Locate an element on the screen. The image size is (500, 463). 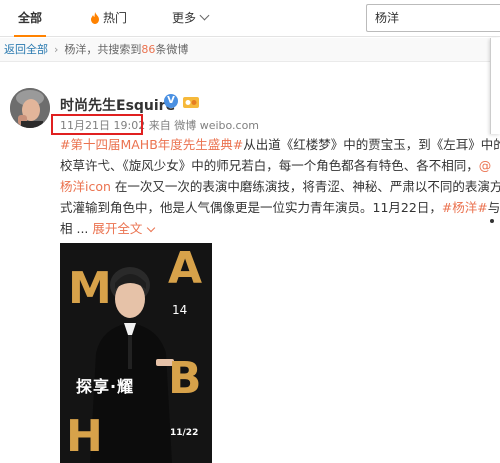
post-text-line-4: 式灌输到角色中，他是人气偶像更是一位实力青年演员。11月22日，#杨洋#与 is located at coordinates (280, 208).